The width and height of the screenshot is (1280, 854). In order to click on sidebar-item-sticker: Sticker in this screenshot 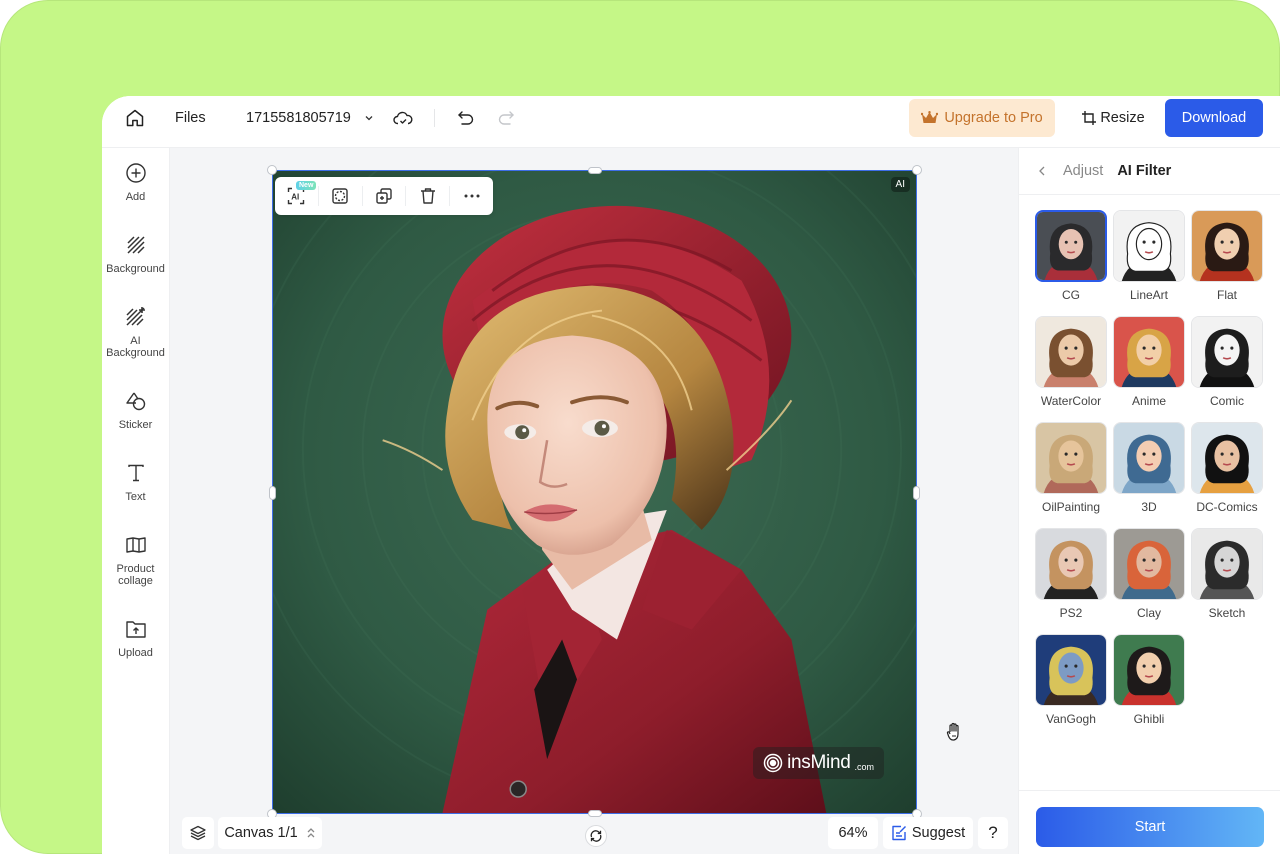, I will do `click(135, 410)`.